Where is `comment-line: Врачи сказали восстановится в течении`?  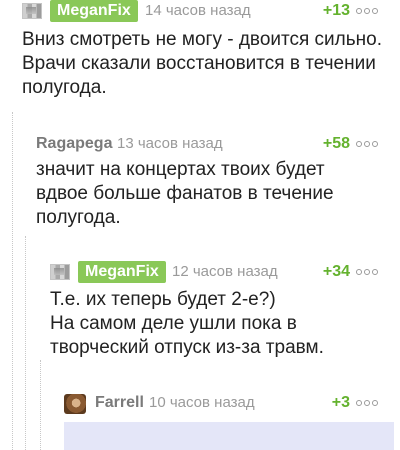 comment-line: Врачи сказали восстановится в течении is located at coordinates (199, 63).